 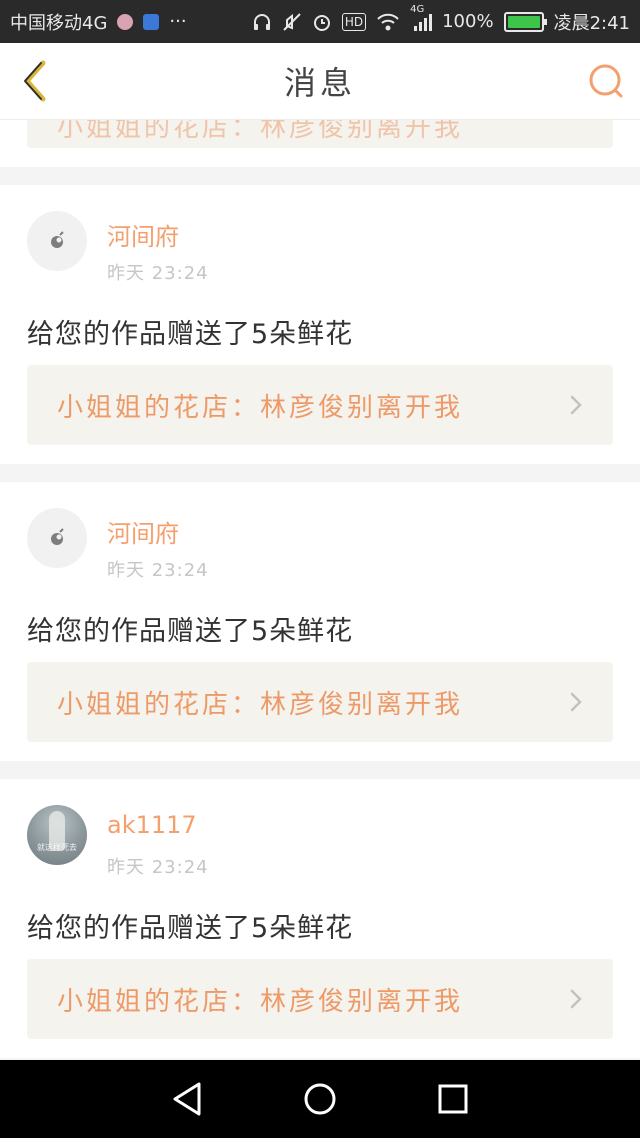 I want to click on status-bar: 中国移动4G ··· HD 4G 100% 凌晨2:41, so click(x=320, y=21).